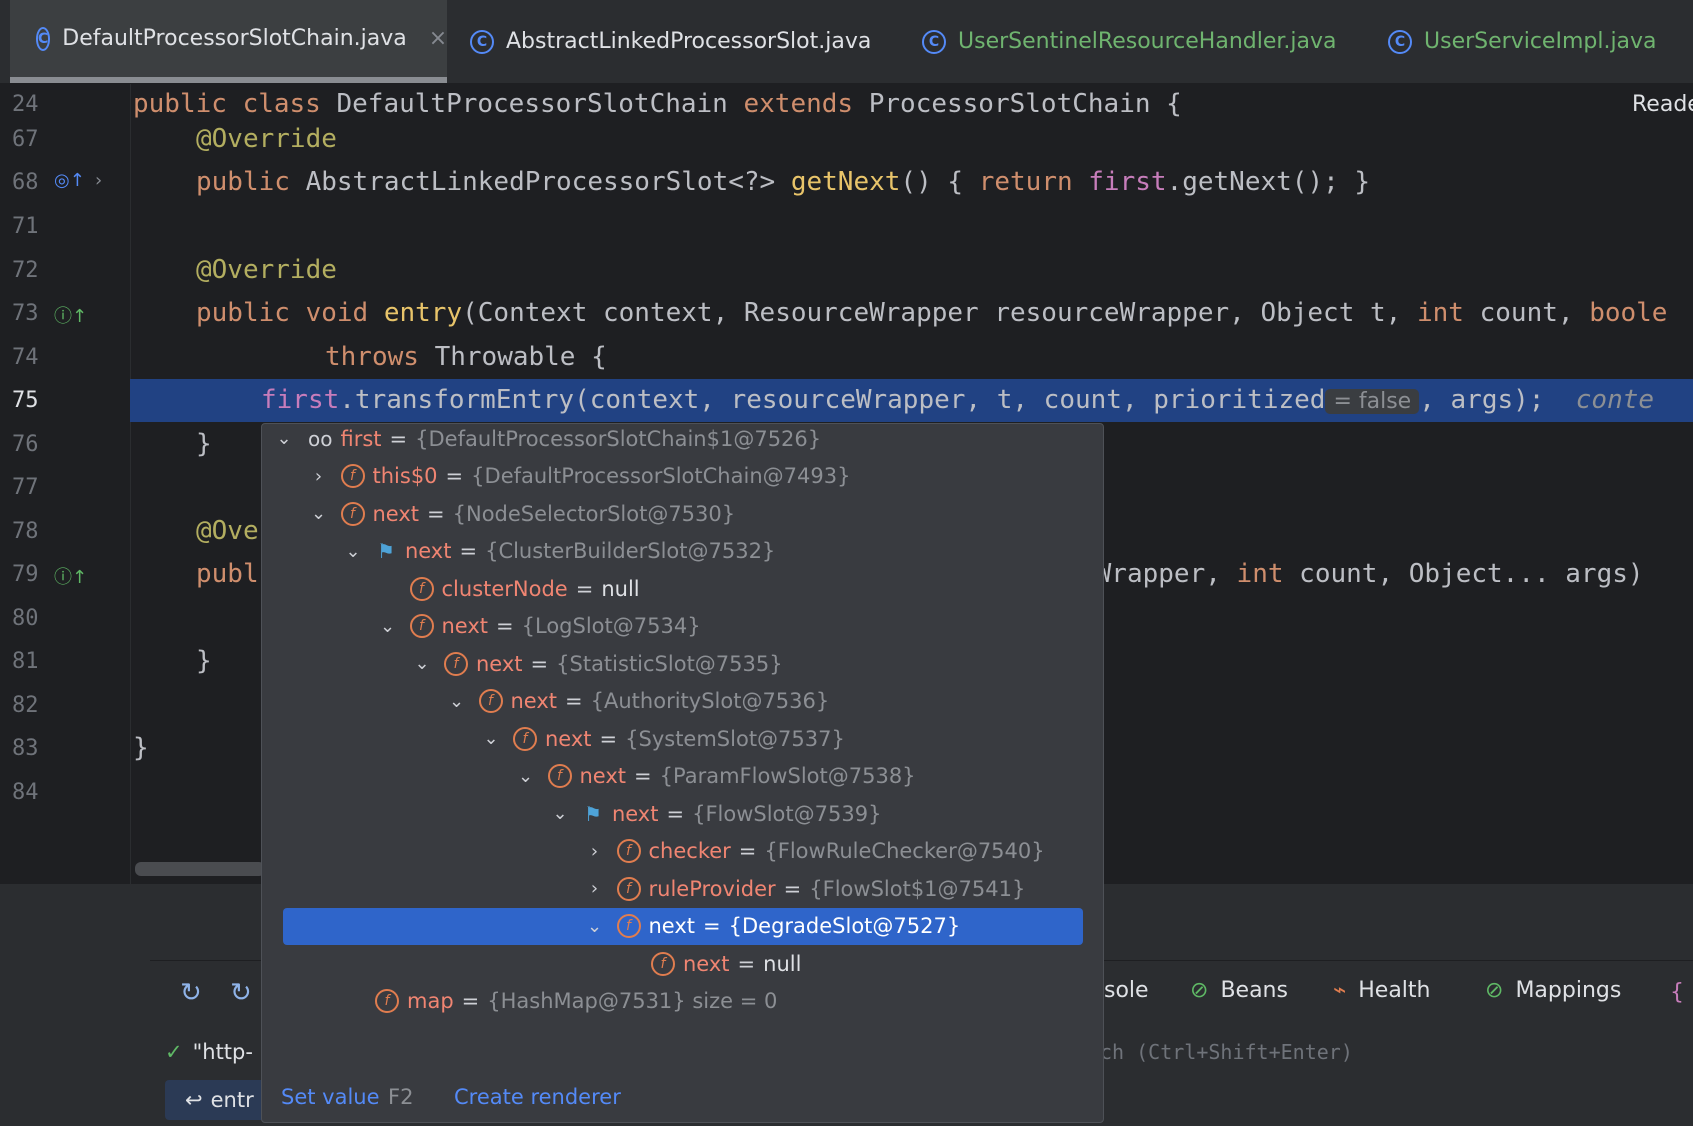  I want to click on tab-default-processor-slot-chain: C DefaultProcessorSlotChain.java ×, so click(228, 41).